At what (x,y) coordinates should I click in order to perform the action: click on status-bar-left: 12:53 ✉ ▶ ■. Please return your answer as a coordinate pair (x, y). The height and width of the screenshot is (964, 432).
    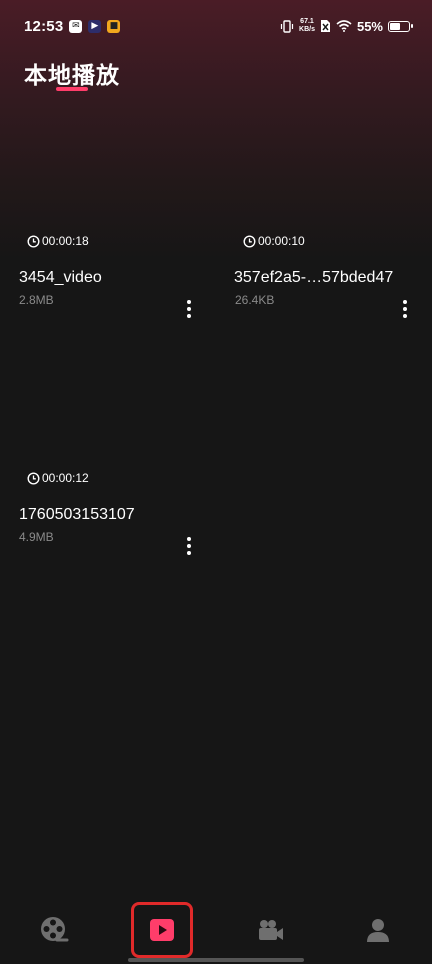
    Looking at the image, I should click on (72, 26).